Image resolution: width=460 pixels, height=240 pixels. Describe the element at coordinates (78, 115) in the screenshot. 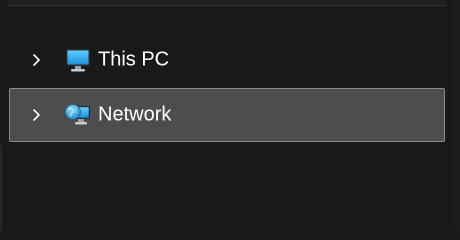

I see `network-globe-icon` at that location.